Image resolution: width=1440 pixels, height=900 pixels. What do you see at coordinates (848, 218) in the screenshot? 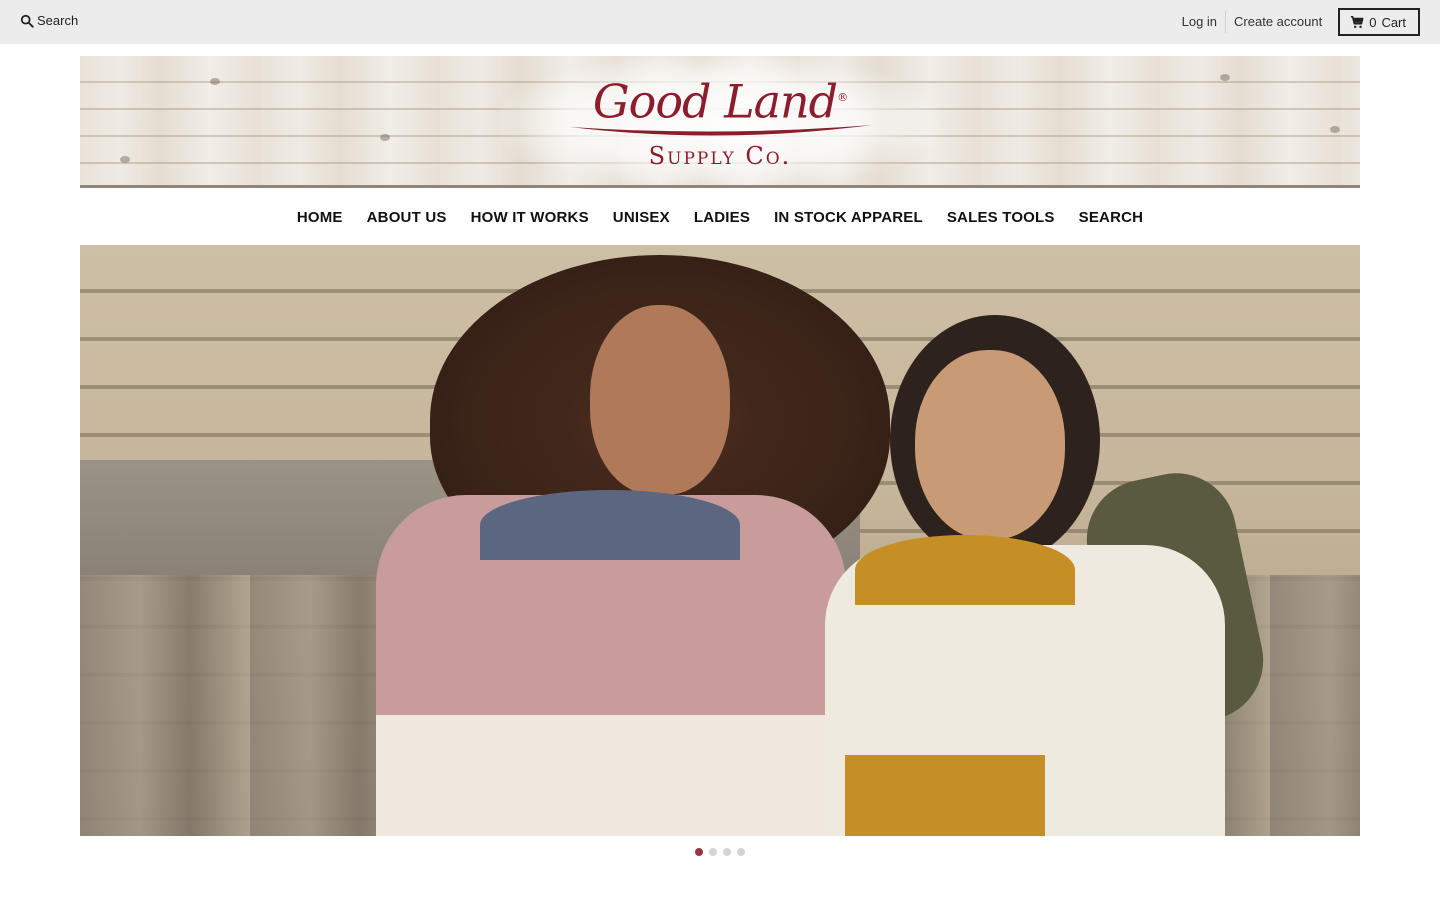
I see `nav-item-in-stock-apparel: IN STOCK APPAREL` at bounding box center [848, 218].